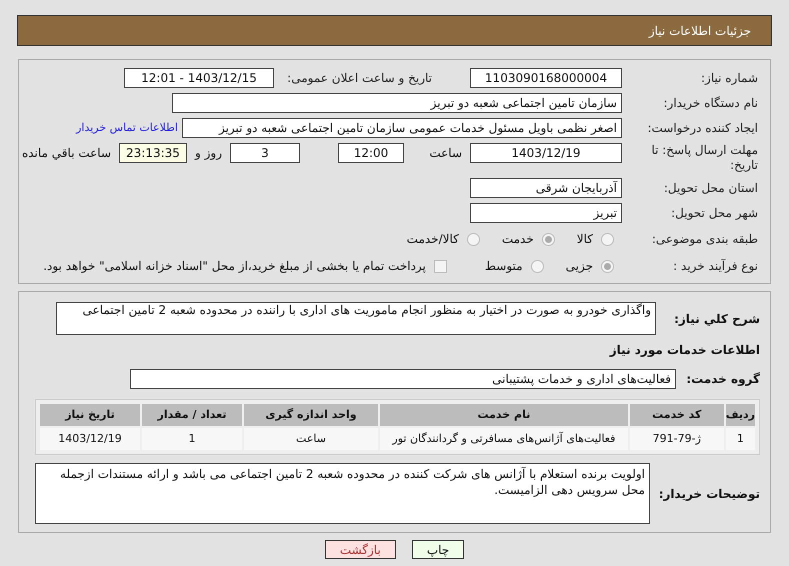 Image resolution: width=789 pixels, height=566 pixels. Describe the element at coordinates (546, 153) in the screenshot. I see `text-field: 1403/12/19` at that location.